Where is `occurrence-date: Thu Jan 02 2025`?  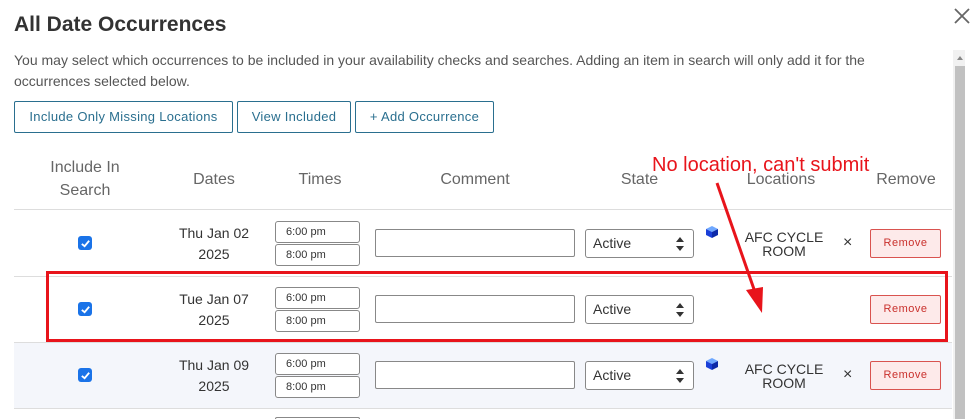
occurrence-date: Thu Jan 02 2025 is located at coordinates (214, 244).